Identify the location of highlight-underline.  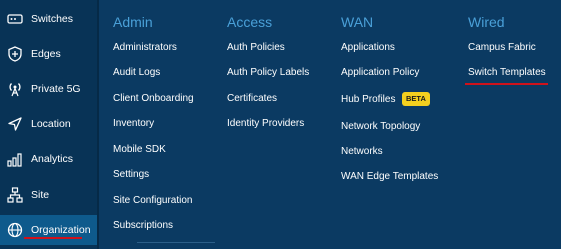
(506, 84).